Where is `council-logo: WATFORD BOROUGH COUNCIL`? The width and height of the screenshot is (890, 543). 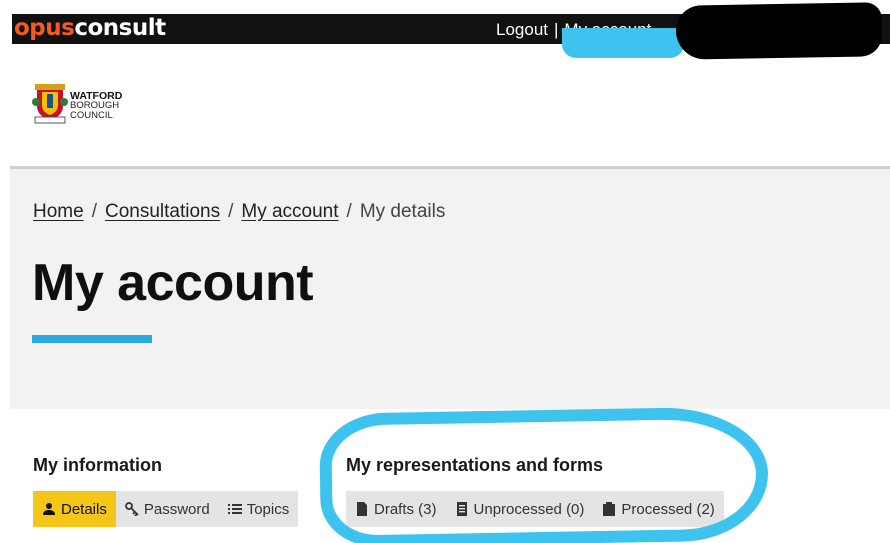
council-logo: WATFORD BOROUGH COUNCIL is located at coordinates (87, 103).